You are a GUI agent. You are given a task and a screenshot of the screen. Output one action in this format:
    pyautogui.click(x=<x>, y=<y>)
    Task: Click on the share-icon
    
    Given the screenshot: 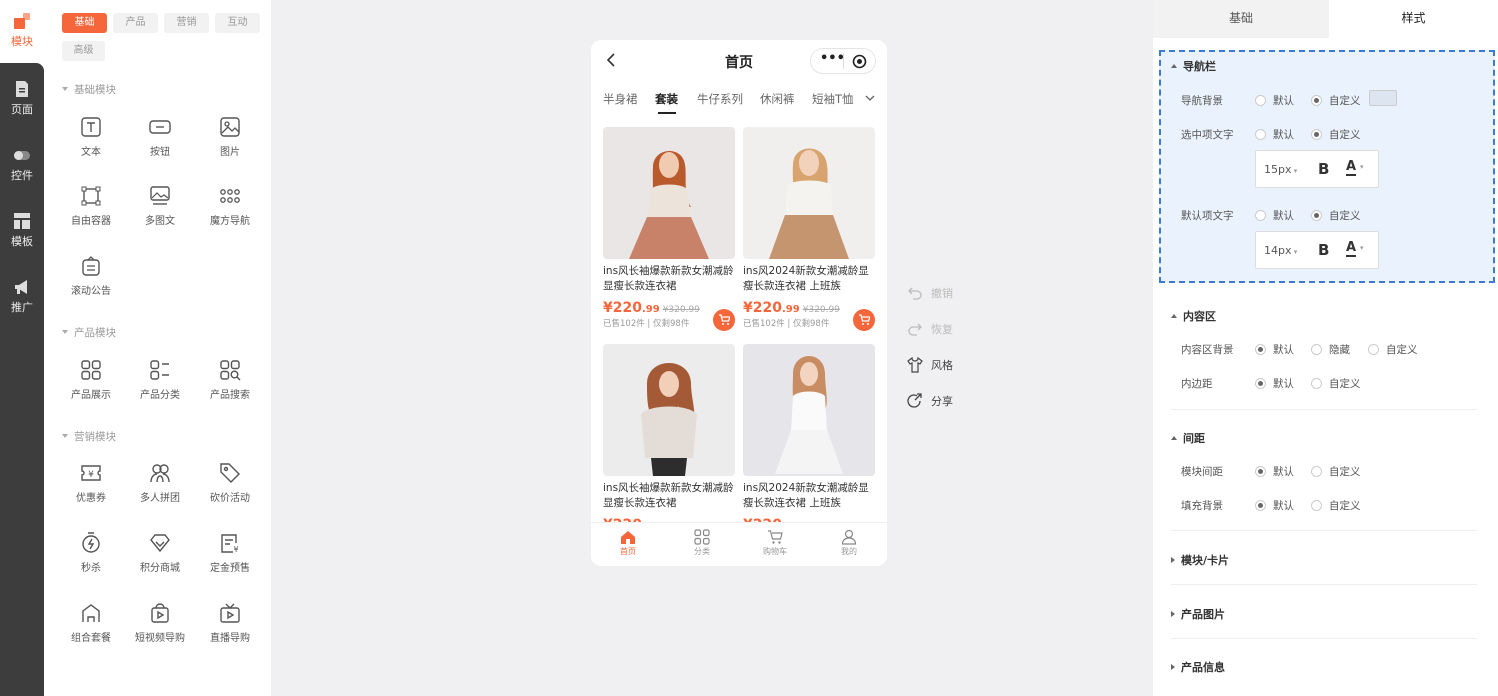 What is the action you would take?
    pyautogui.click(x=914, y=400)
    